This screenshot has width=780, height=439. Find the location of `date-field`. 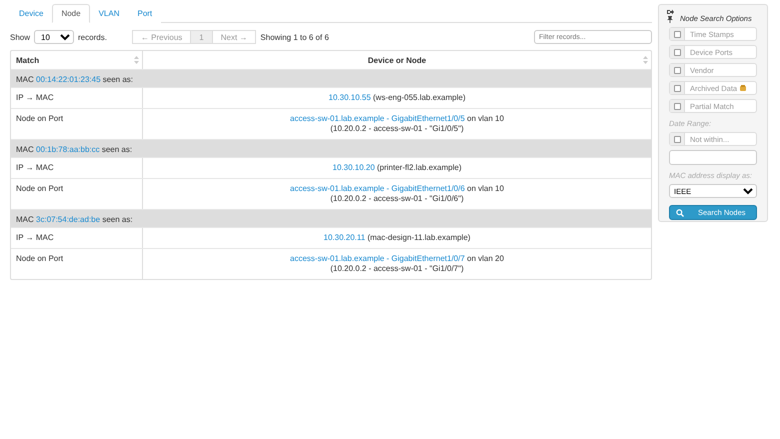

date-field is located at coordinates (713, 157).